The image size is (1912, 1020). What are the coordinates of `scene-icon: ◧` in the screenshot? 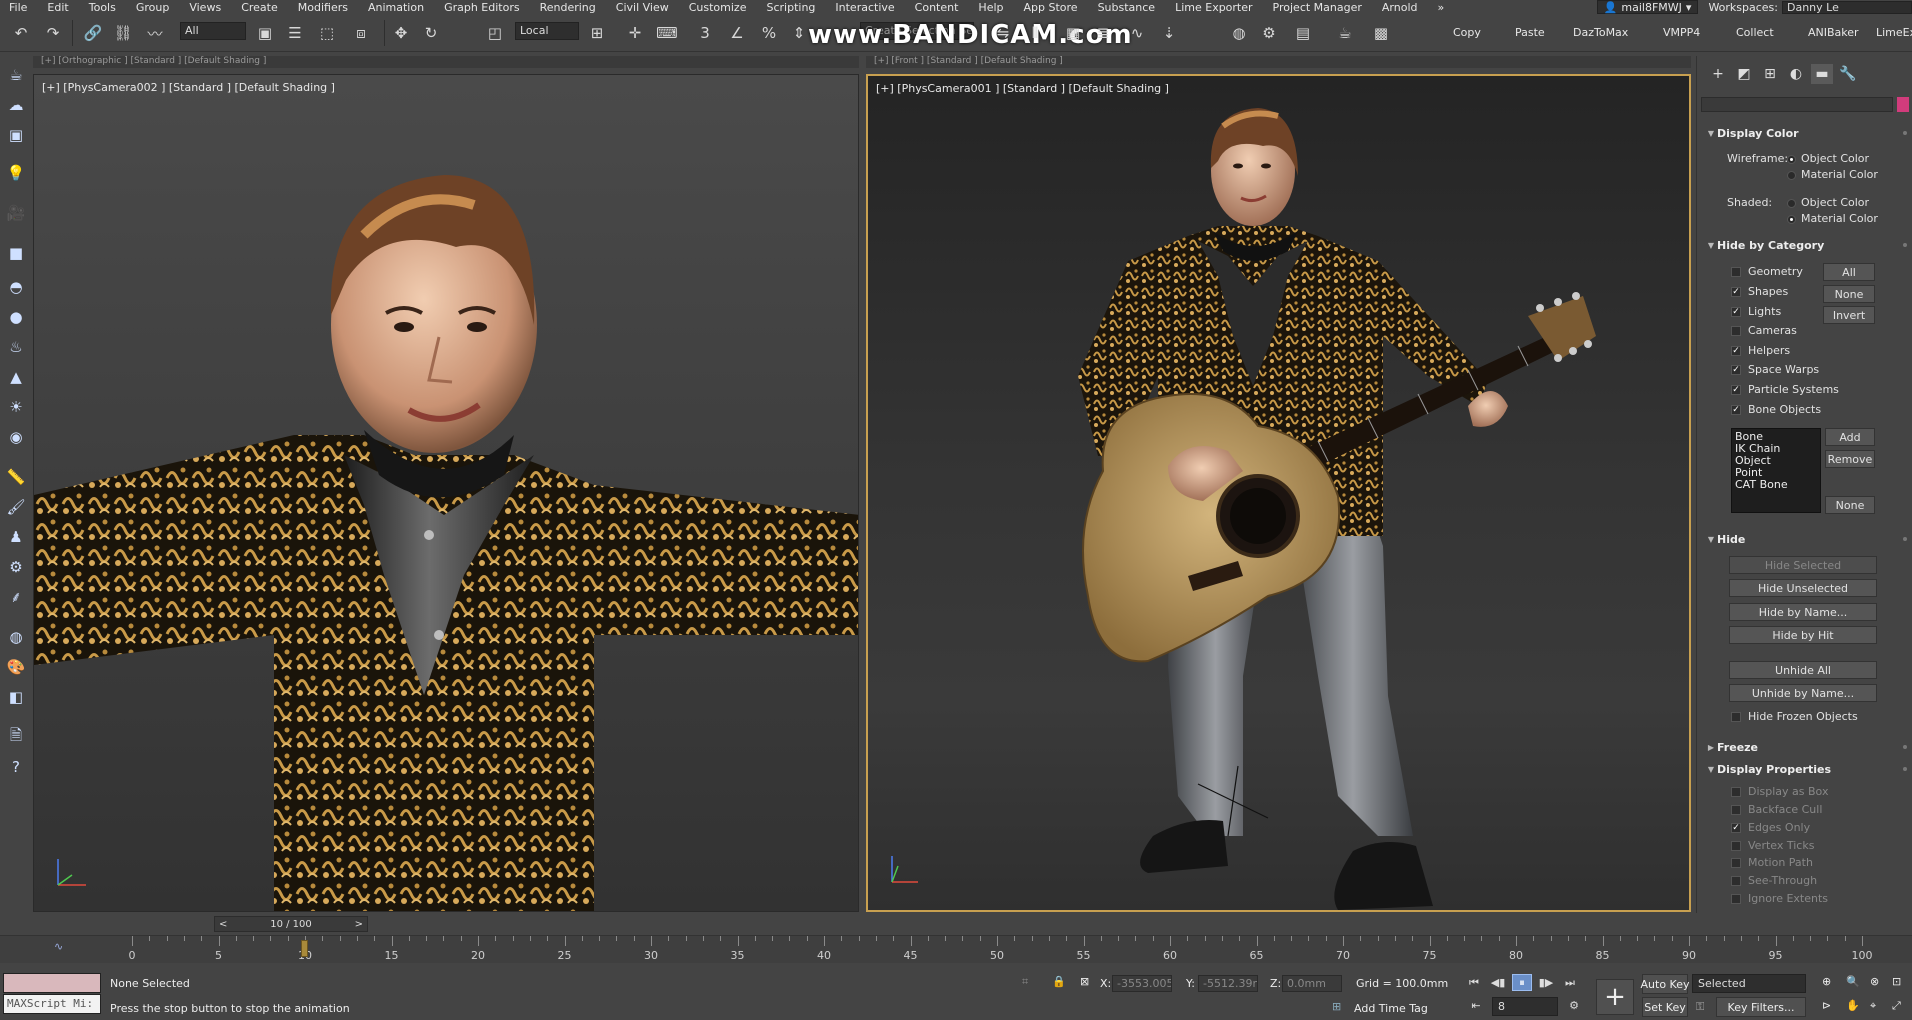 It's located at (16, 697).